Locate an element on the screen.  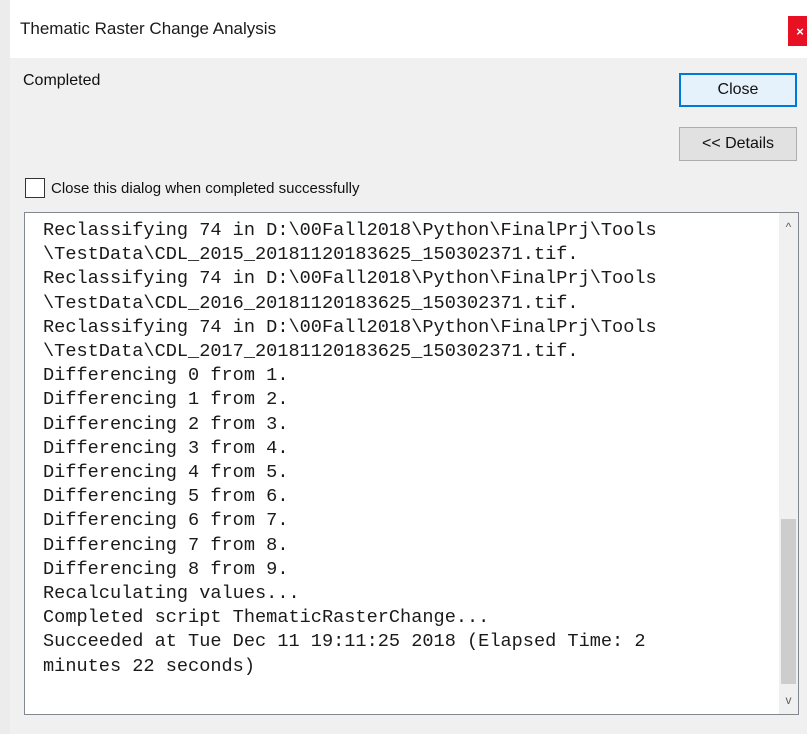
close-button: Close is located at coordinates (738, 90).